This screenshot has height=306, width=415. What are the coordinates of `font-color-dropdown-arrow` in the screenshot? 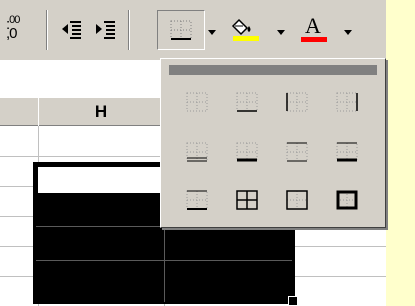 It's located at (348, 32).